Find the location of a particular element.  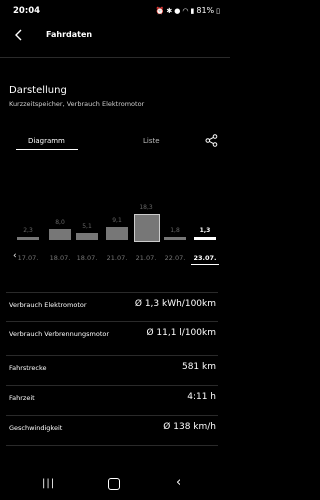

status-icons: ⏰ ✱ ● ◠ ▮ 81% ▯ is located at coordinates (188, 10).